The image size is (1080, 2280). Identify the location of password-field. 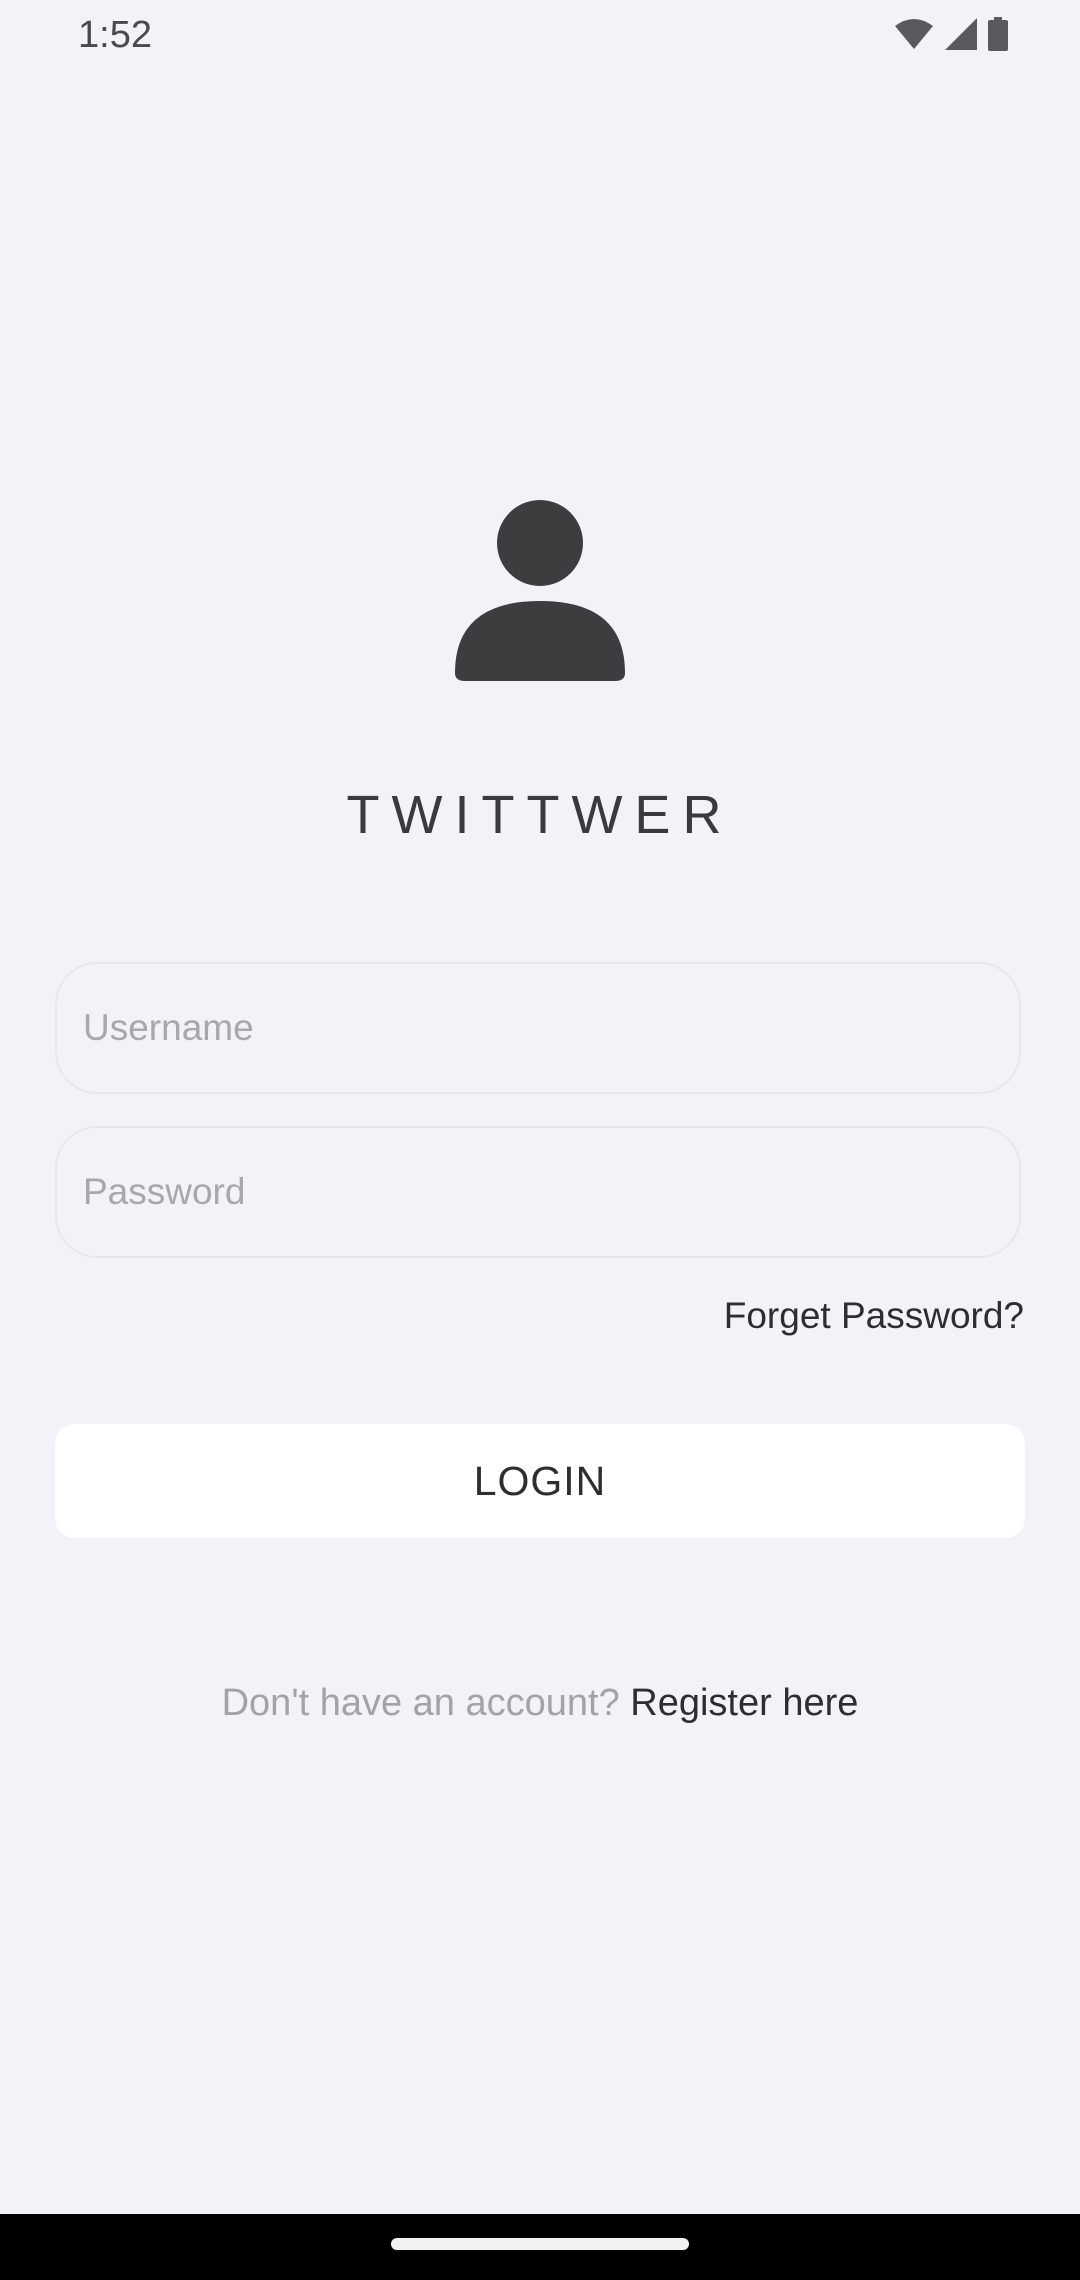
(538, 1192).